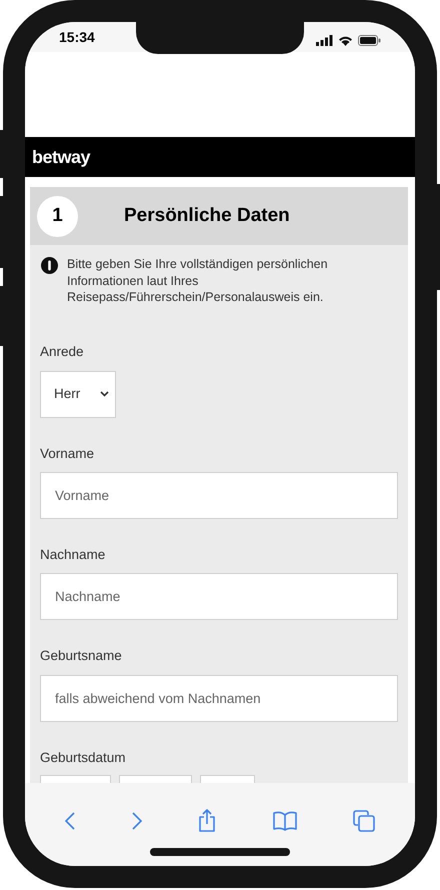 The image size is (440, 890). I want to click on input-field: Vorname, so click(219, 495).